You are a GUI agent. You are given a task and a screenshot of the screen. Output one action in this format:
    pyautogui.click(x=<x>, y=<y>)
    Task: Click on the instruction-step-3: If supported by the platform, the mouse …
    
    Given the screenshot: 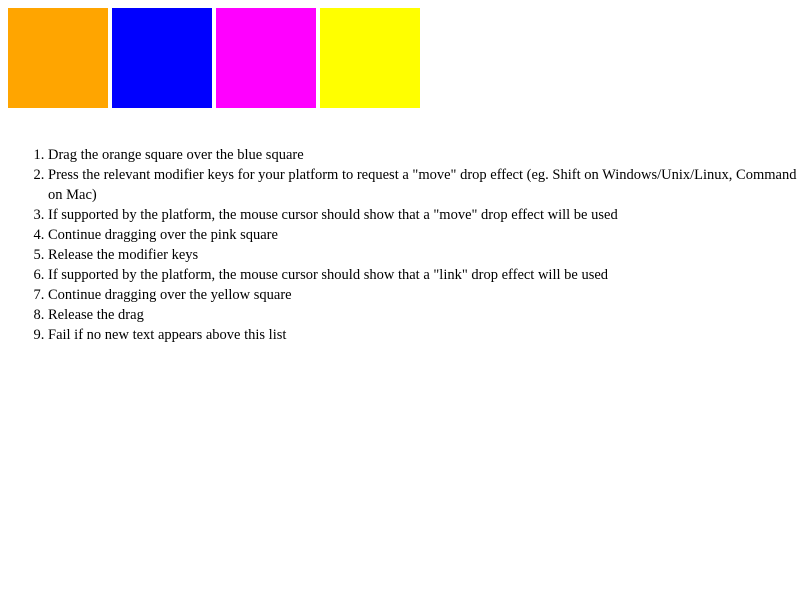 What is the action you would take?
    pyautogui.click(x=424, y=215)
    